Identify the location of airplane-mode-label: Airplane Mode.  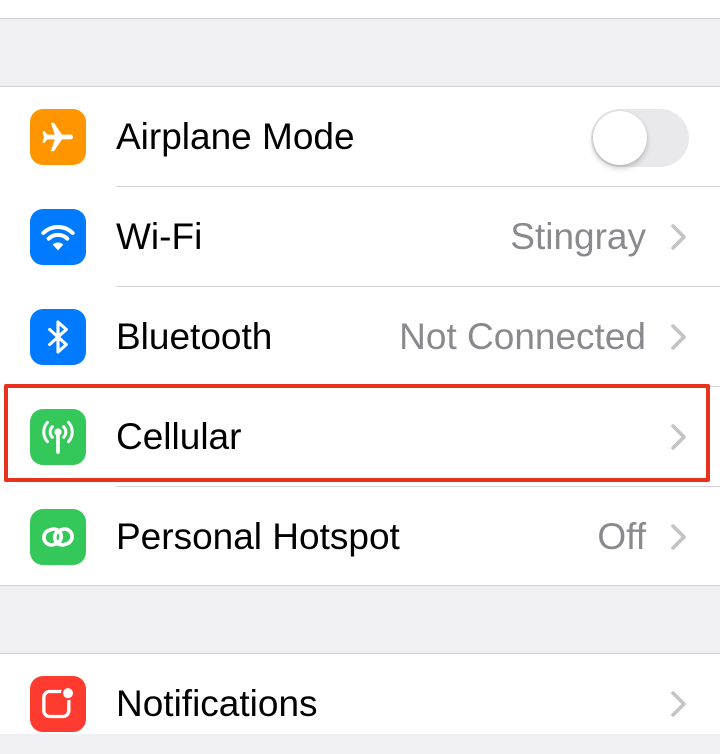
(235, 136).